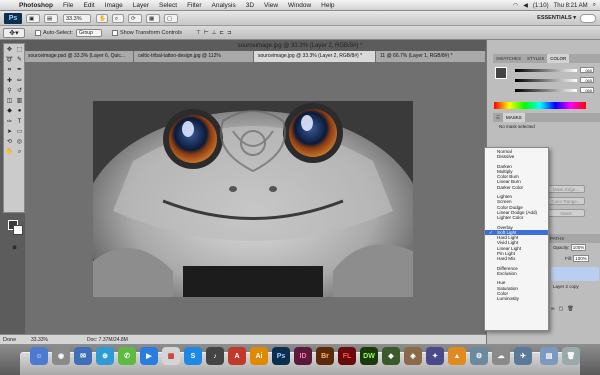  Describe the element at coordinates (19, 59) in the screenshot. I see `quick-select-tool-icon: ✎` at that location.